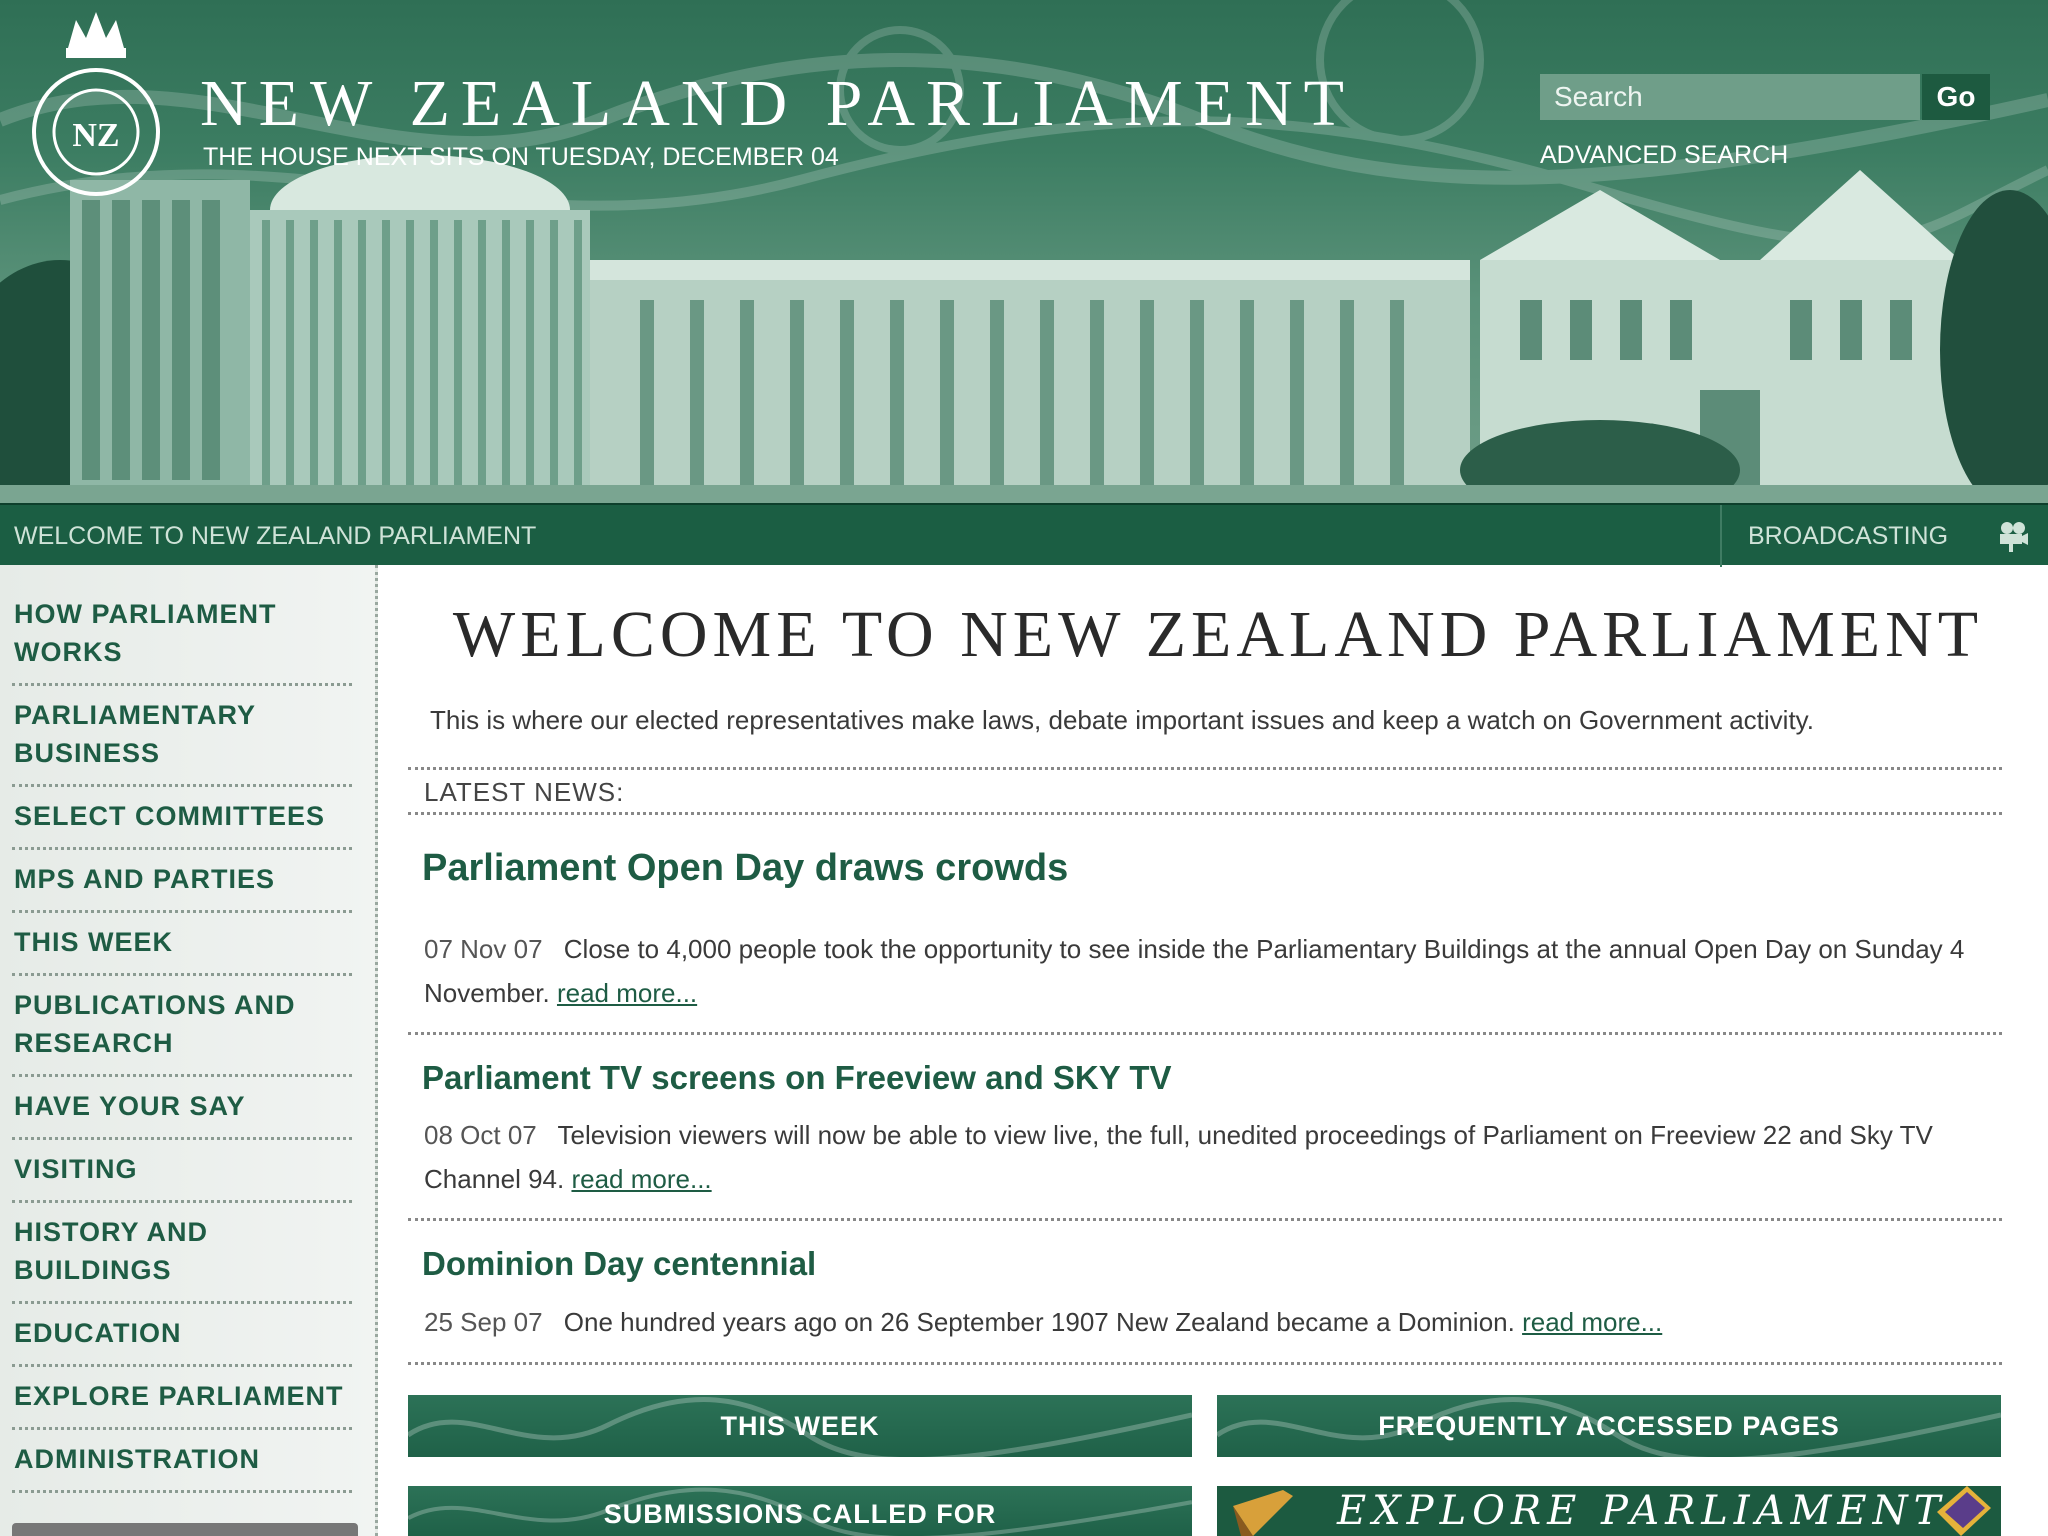  I want to click on sidebar-item-explore-parliament: EXPLORE PARLIAMENT, so click(182, 1398).